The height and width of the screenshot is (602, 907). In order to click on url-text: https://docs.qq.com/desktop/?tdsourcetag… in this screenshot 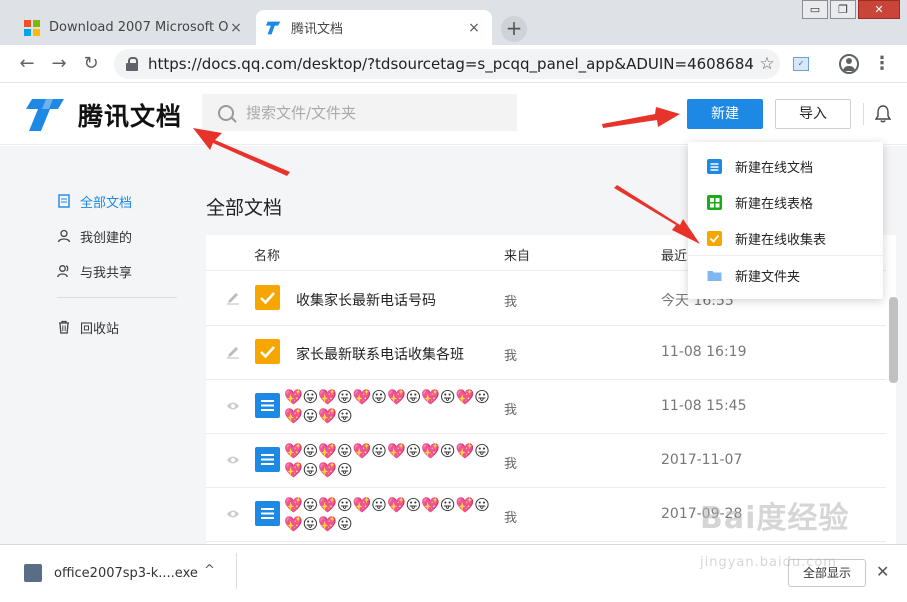, I will do `click(451, 64)`.